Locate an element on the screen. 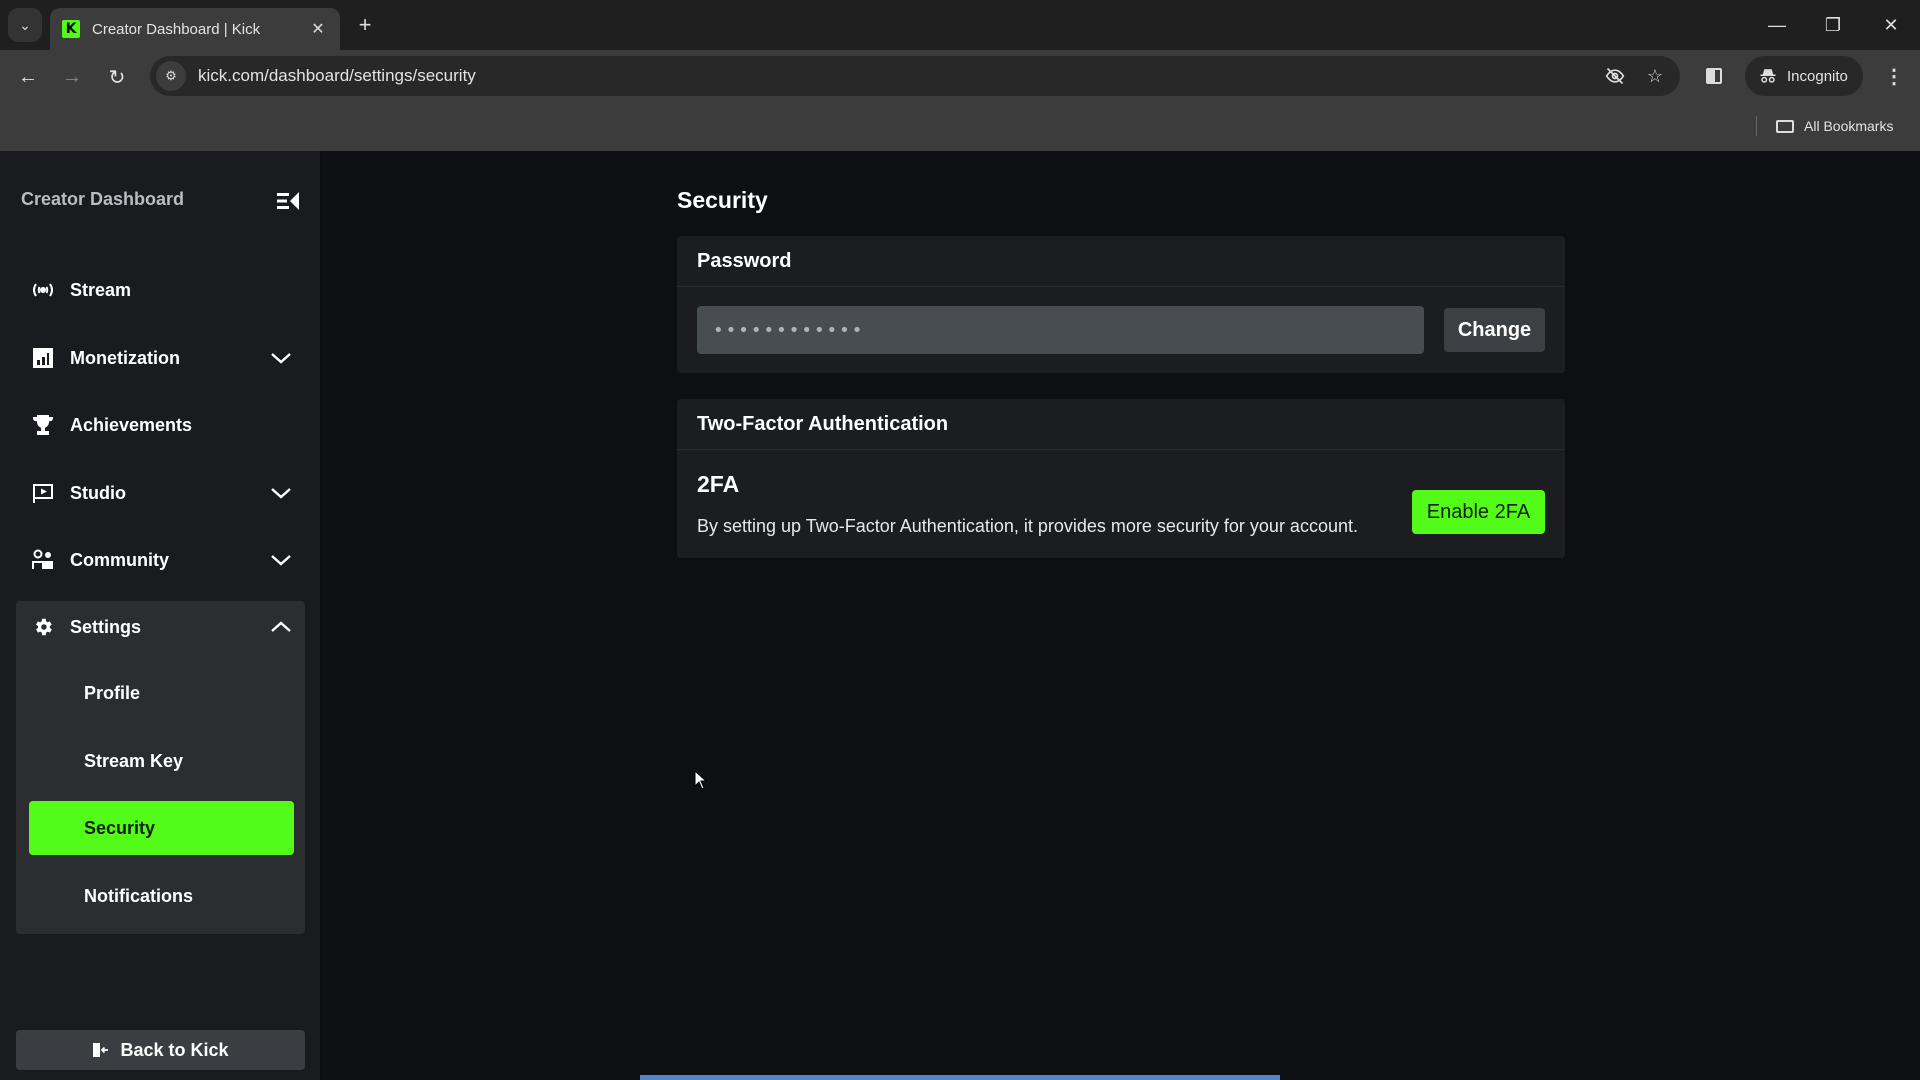  sidebar-item-achievements: Achievements is located at coordinates (162, 425).